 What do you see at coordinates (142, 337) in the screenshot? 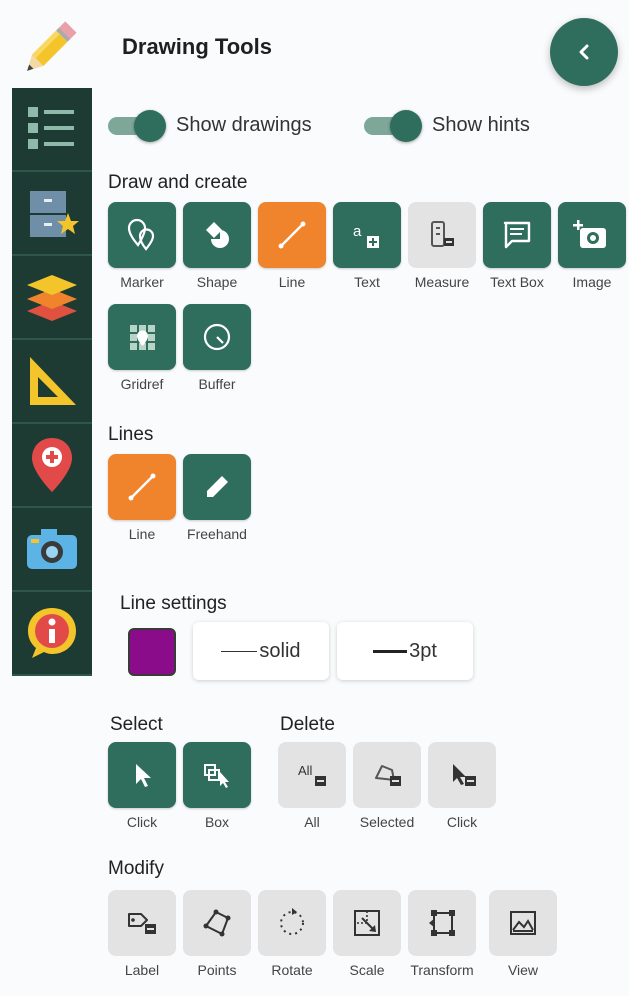
I see `gridref-icon` at bounding box center [142, 337].